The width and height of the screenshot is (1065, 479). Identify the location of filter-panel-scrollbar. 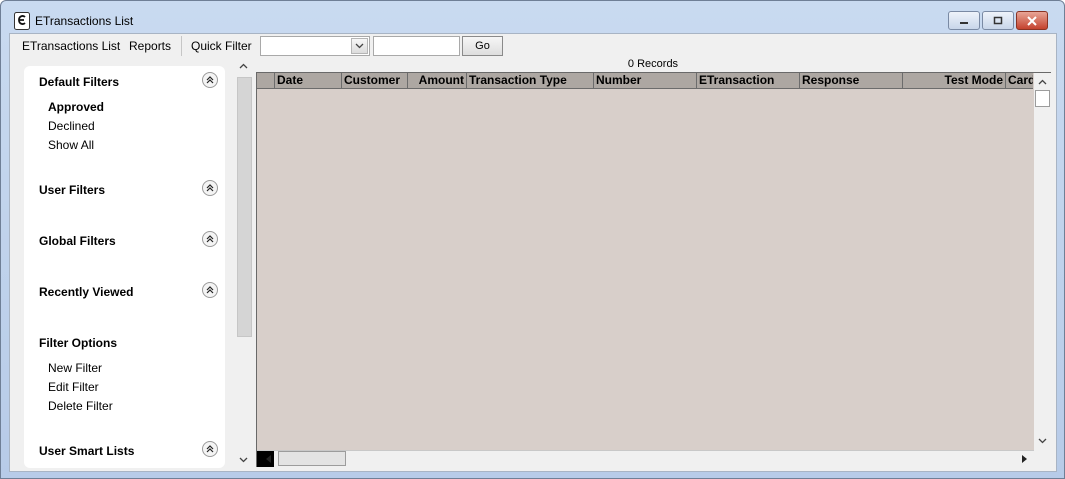
(244, 264).